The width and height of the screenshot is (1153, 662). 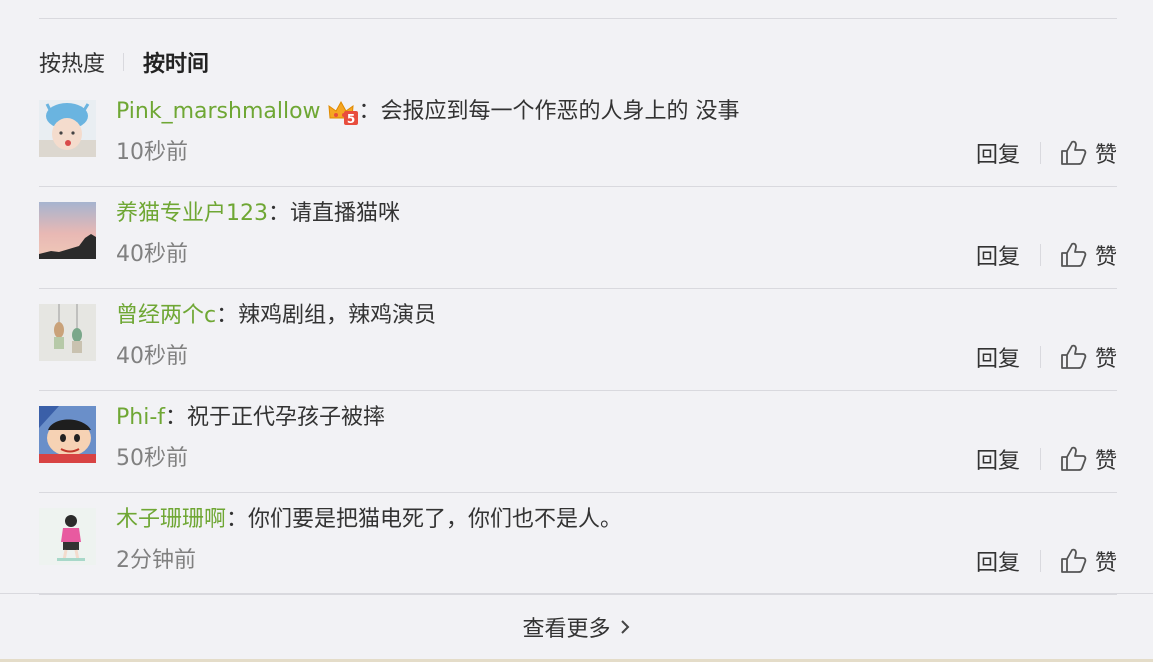 What do you see at coordinates (343, 112) in the screenshot?
I see `member-badge-icon: 5` at bounding box center [343, 112].